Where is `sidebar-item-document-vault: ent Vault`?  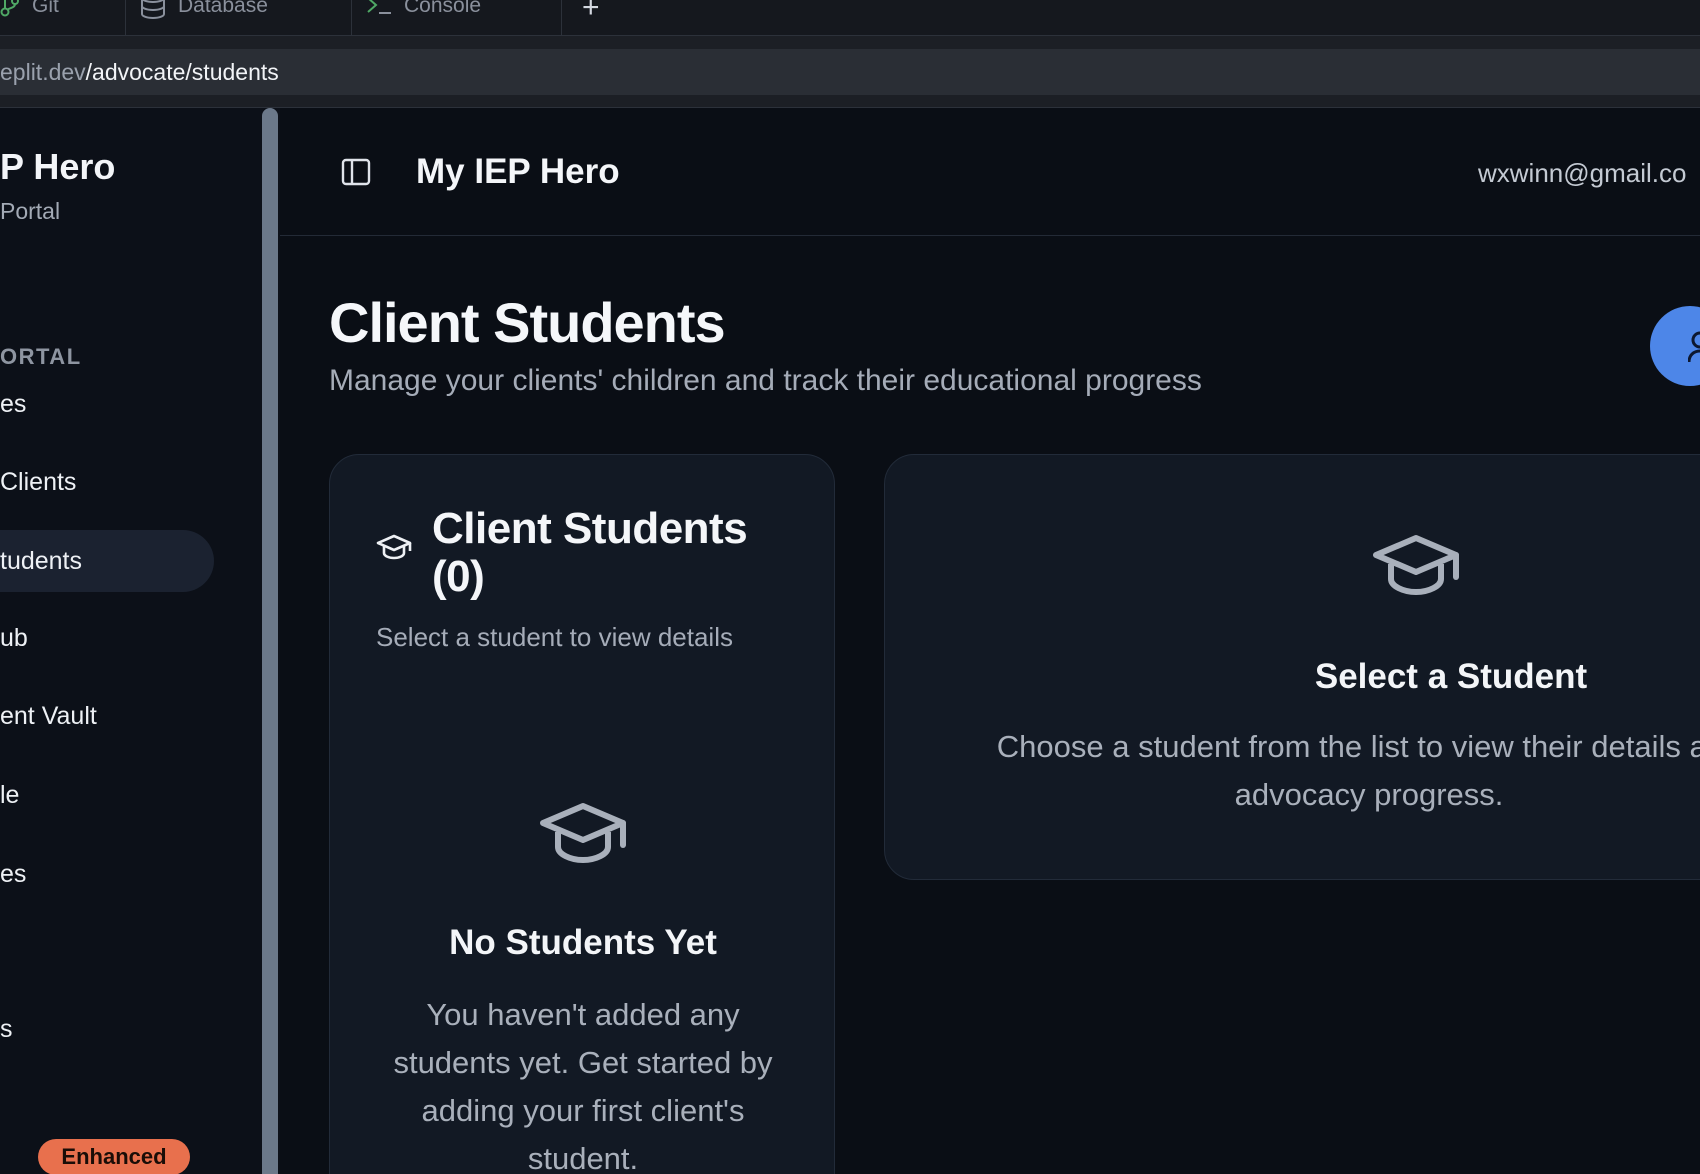 sidebar-item-document-vault: ent Vault is located at coordinates (48, 716).